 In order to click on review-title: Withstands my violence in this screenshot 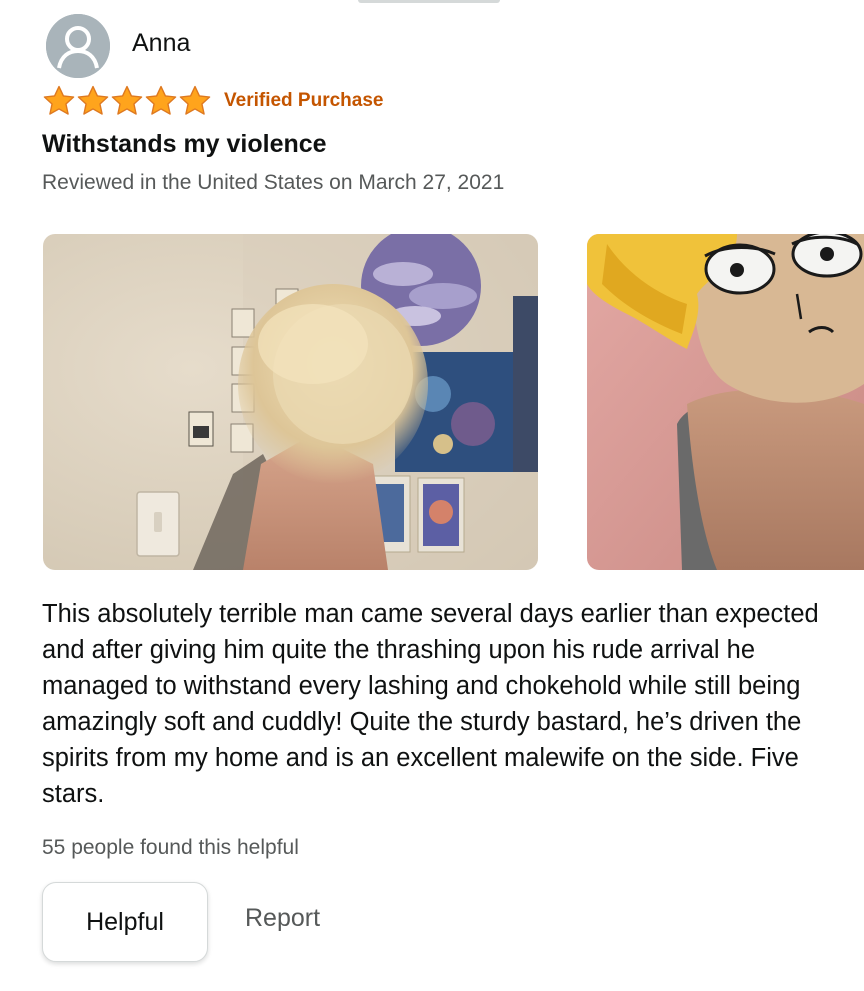, I will do `click(184, 144)`.